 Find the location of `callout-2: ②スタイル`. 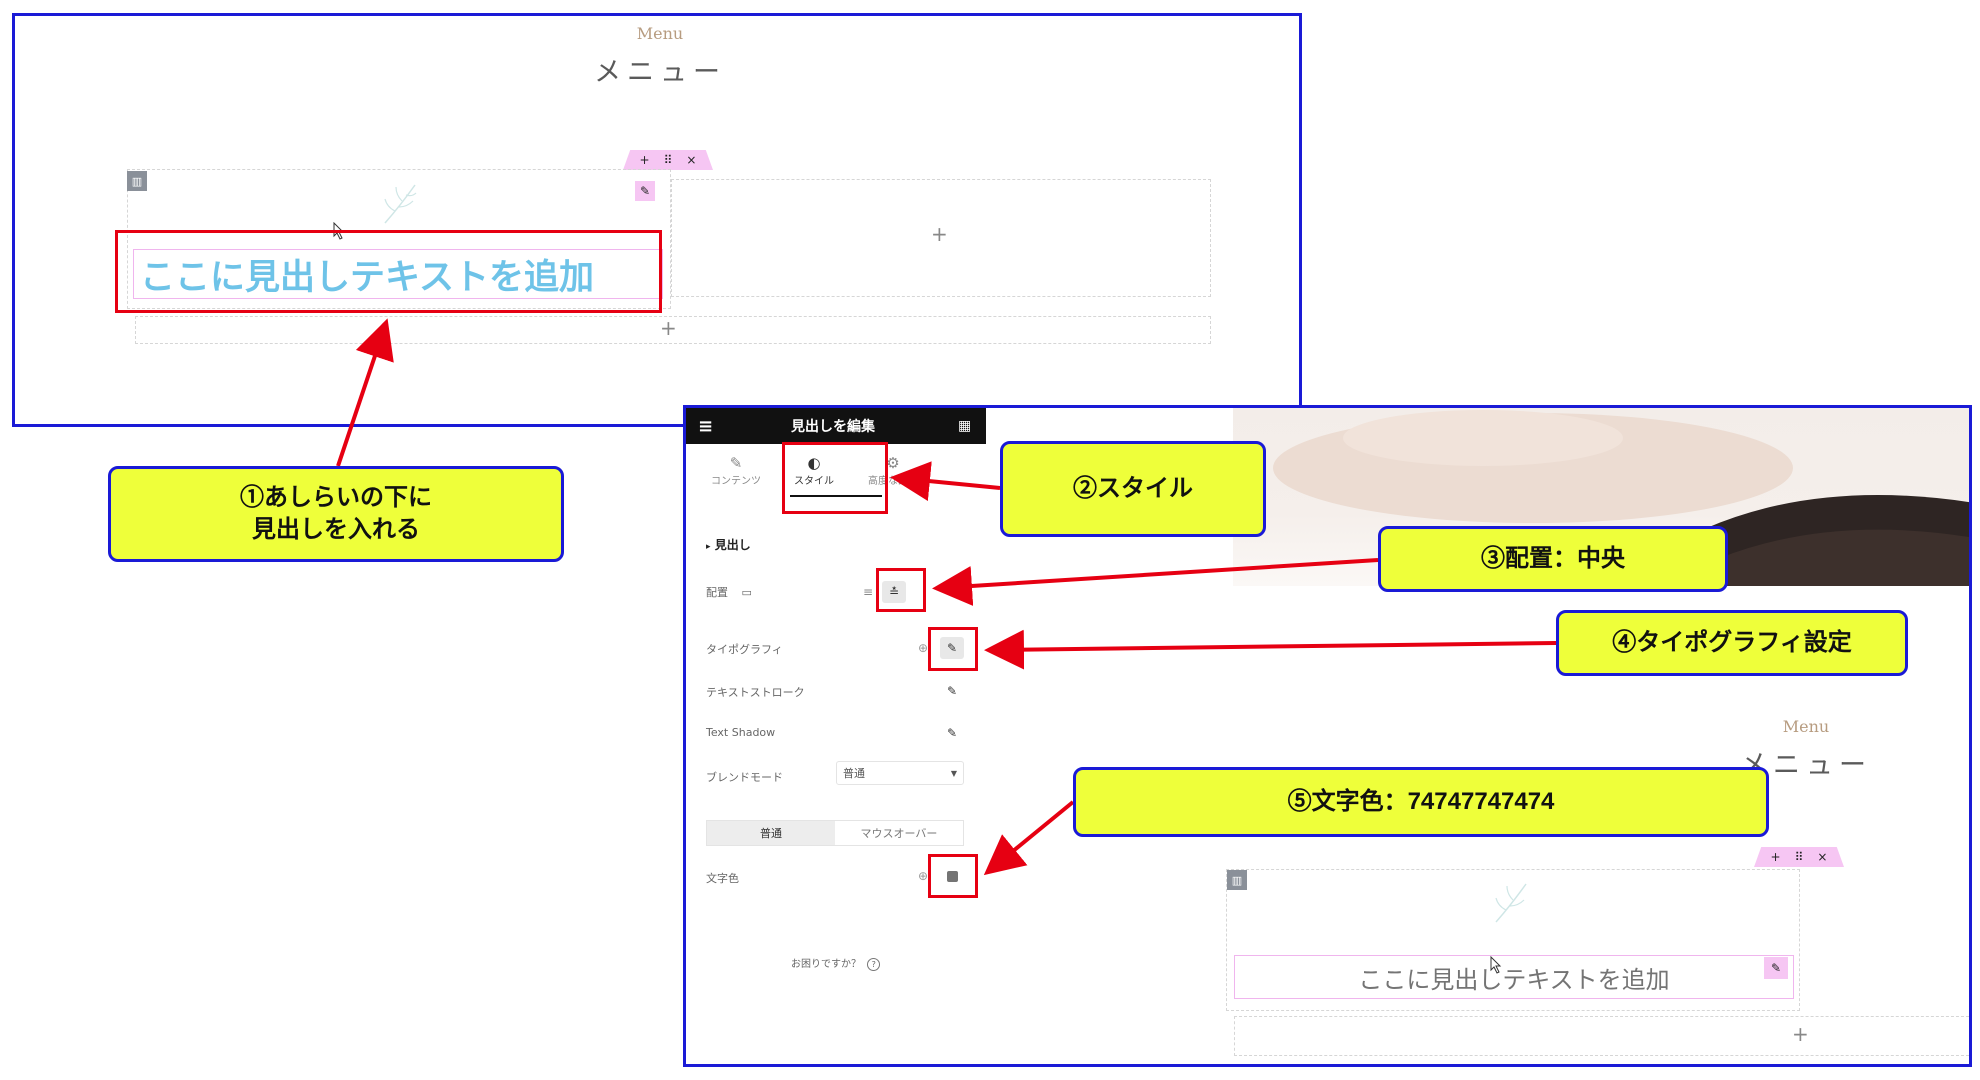

callout-2: ②スタイル is located at coordinates (1133, 489).